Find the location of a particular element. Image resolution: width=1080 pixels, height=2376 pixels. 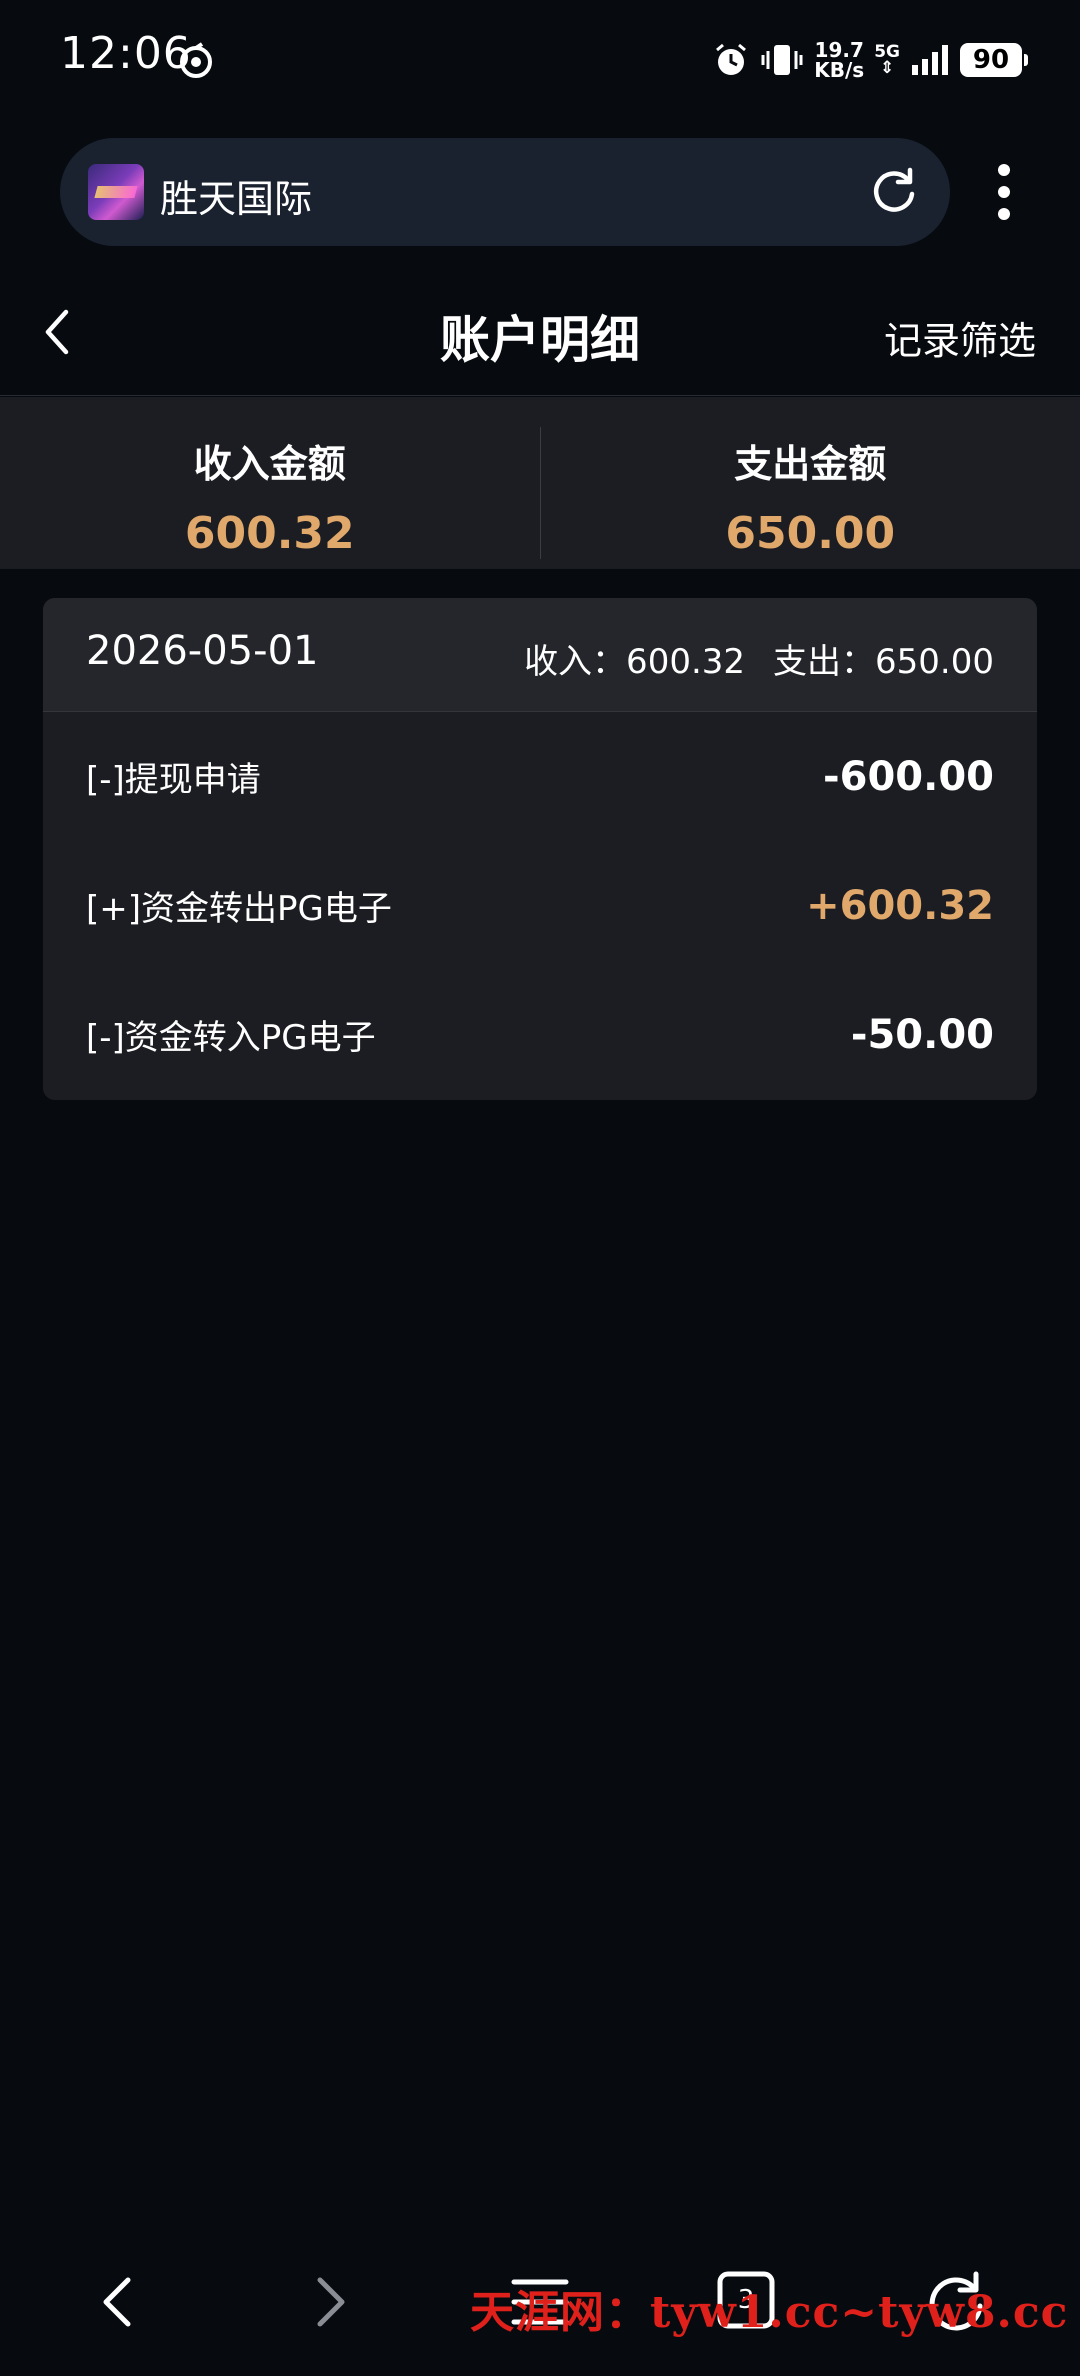

more-options-icon is located at coordinates (1004, 192).